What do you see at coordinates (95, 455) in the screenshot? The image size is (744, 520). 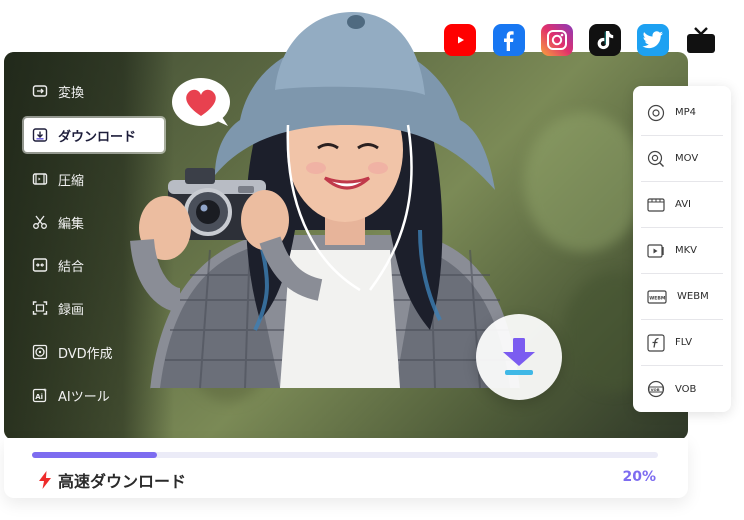 I see `progress-fill` at bounding box center [95, 455].